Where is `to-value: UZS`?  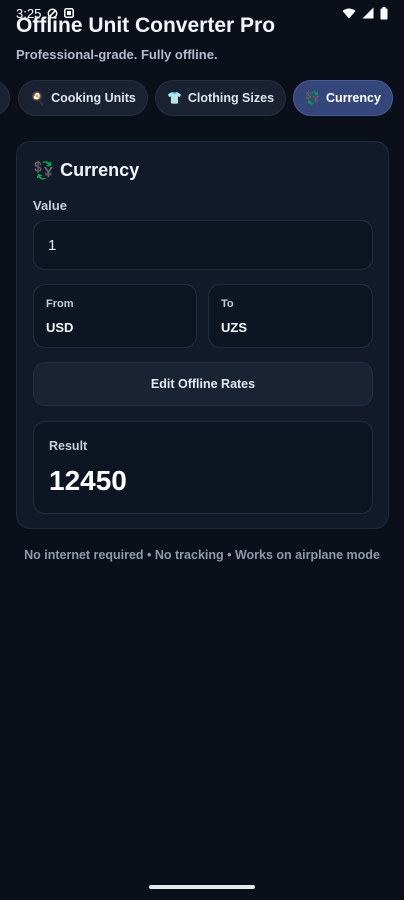 to-value: UZS is located at coordinates (234, 327).